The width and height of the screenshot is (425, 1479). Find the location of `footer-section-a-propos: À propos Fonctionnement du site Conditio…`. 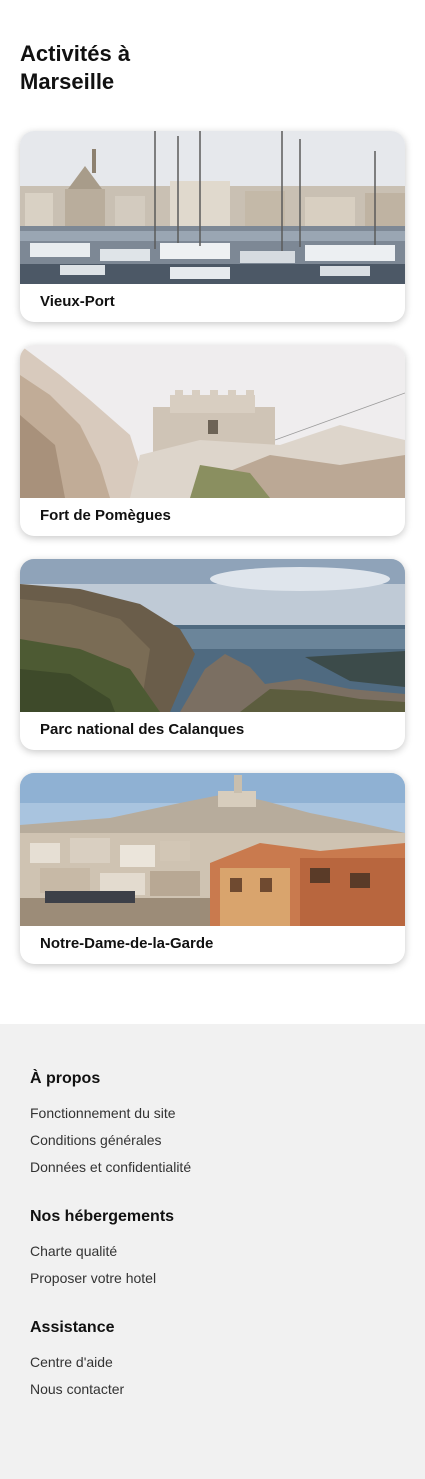

footer-section-a-propos: À propos Fonctionnement du site Conditio… is located at coordinates (110, 1123).